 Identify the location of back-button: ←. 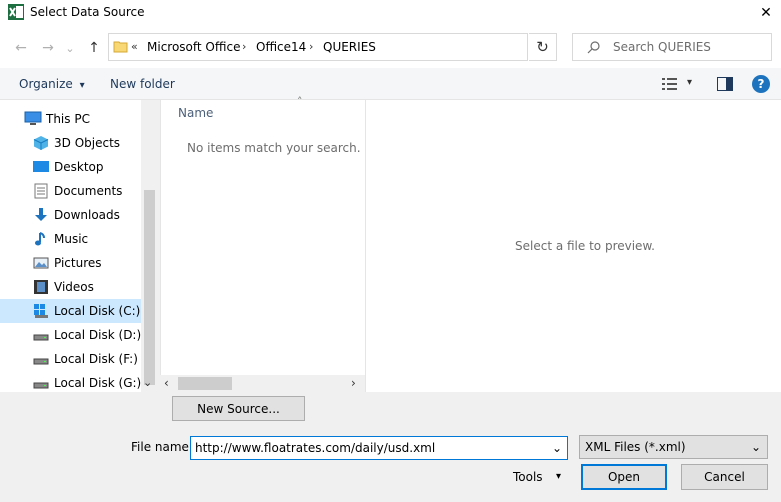
(21, 48).